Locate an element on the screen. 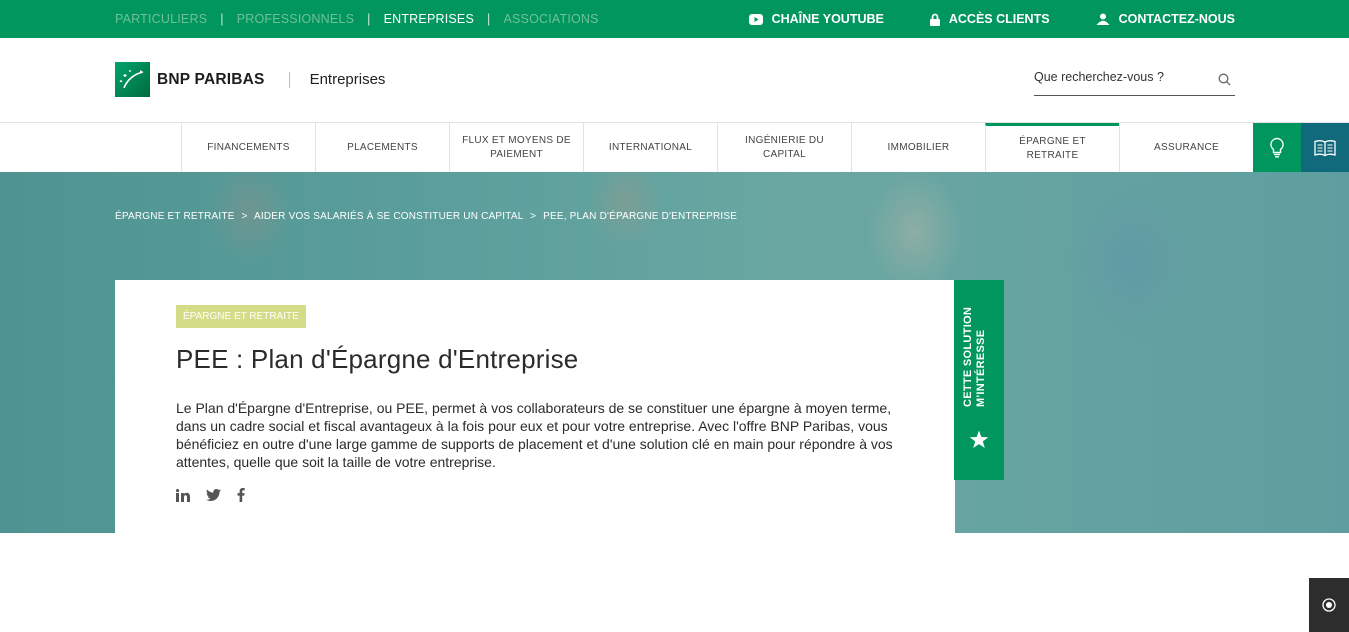 The height and width of the screenshot is (632, 1349). contact-link: CONTACTEZ-NOUS is located at coordinates (1165, 19).